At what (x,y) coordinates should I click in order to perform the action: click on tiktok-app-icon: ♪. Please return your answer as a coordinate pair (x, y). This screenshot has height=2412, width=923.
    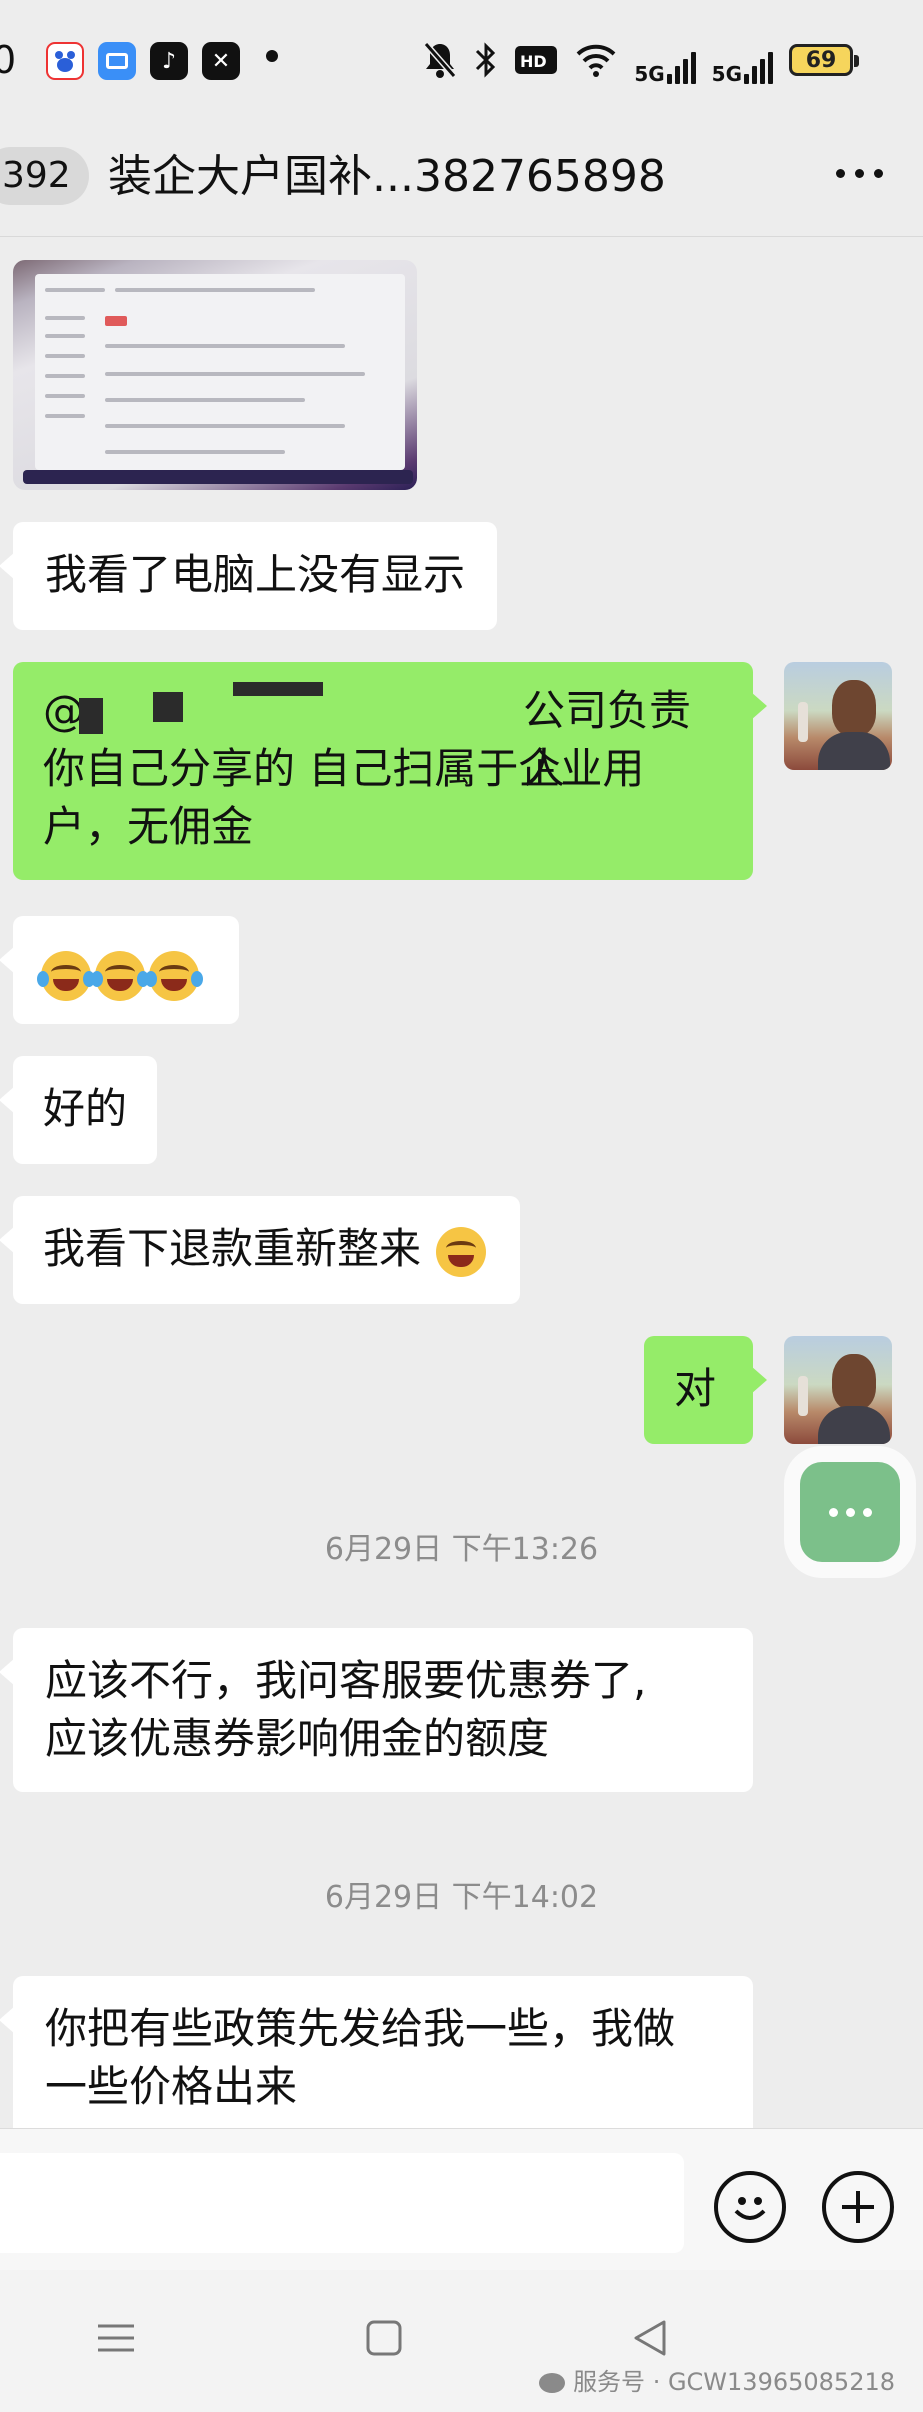
    Looking at the image, I should click on (169, 61).